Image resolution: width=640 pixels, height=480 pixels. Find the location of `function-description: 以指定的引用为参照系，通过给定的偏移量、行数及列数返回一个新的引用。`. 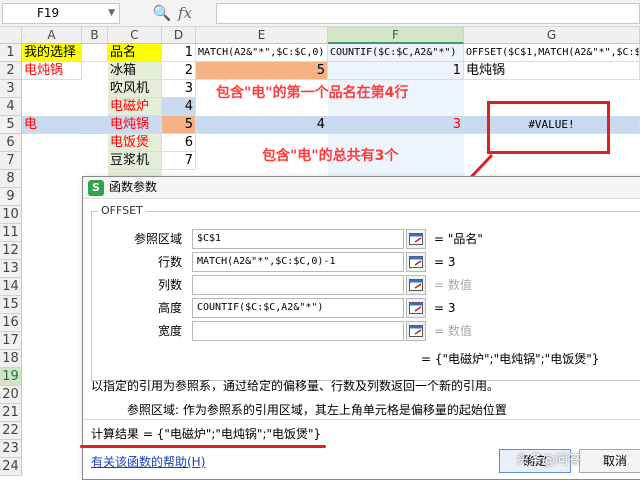

function-description: 以指定的引用为参照系，通过给定的偏移量、行数及列数返回一个新的引用。 is located at coordinates (295, 386).